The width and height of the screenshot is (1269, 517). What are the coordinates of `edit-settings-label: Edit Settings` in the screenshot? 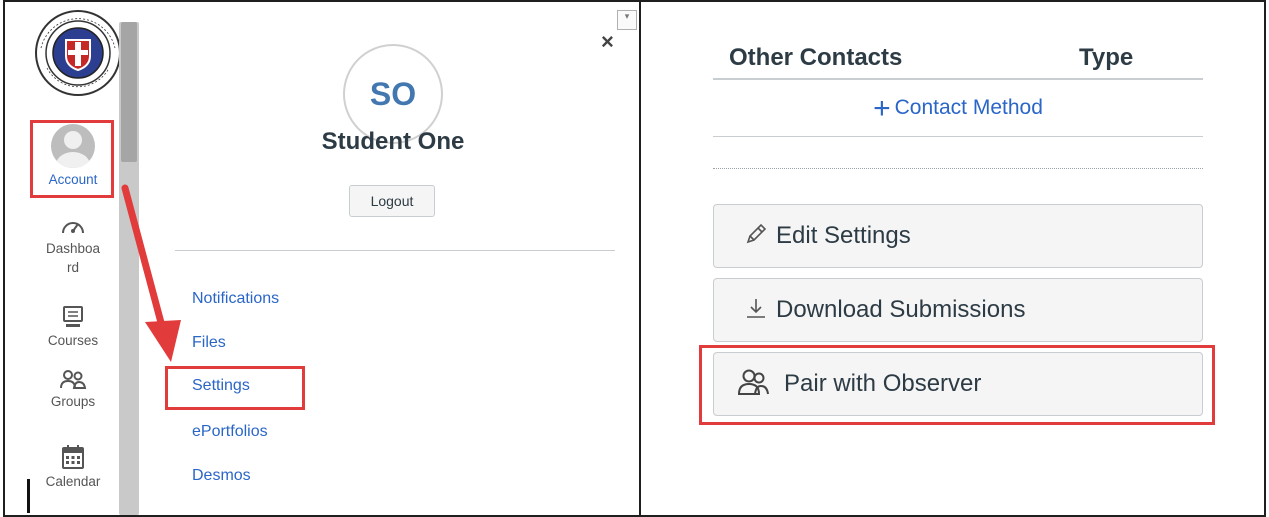 It's located at (843, 235).